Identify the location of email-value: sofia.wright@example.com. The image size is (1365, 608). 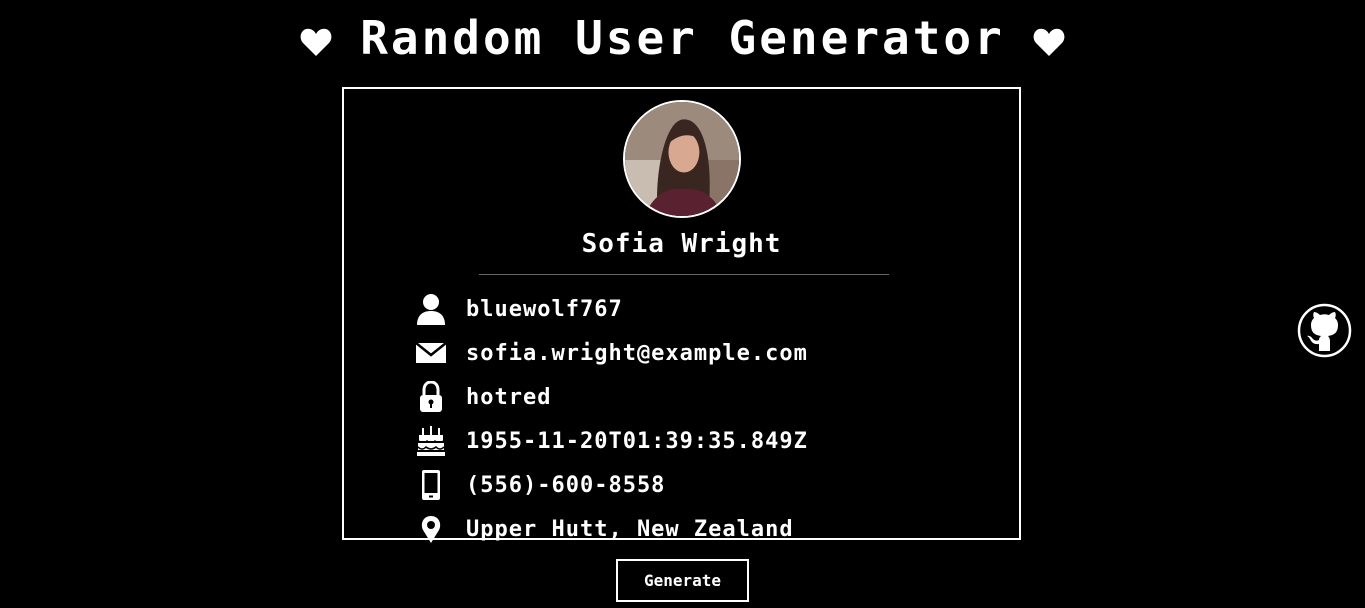
(637, 353).